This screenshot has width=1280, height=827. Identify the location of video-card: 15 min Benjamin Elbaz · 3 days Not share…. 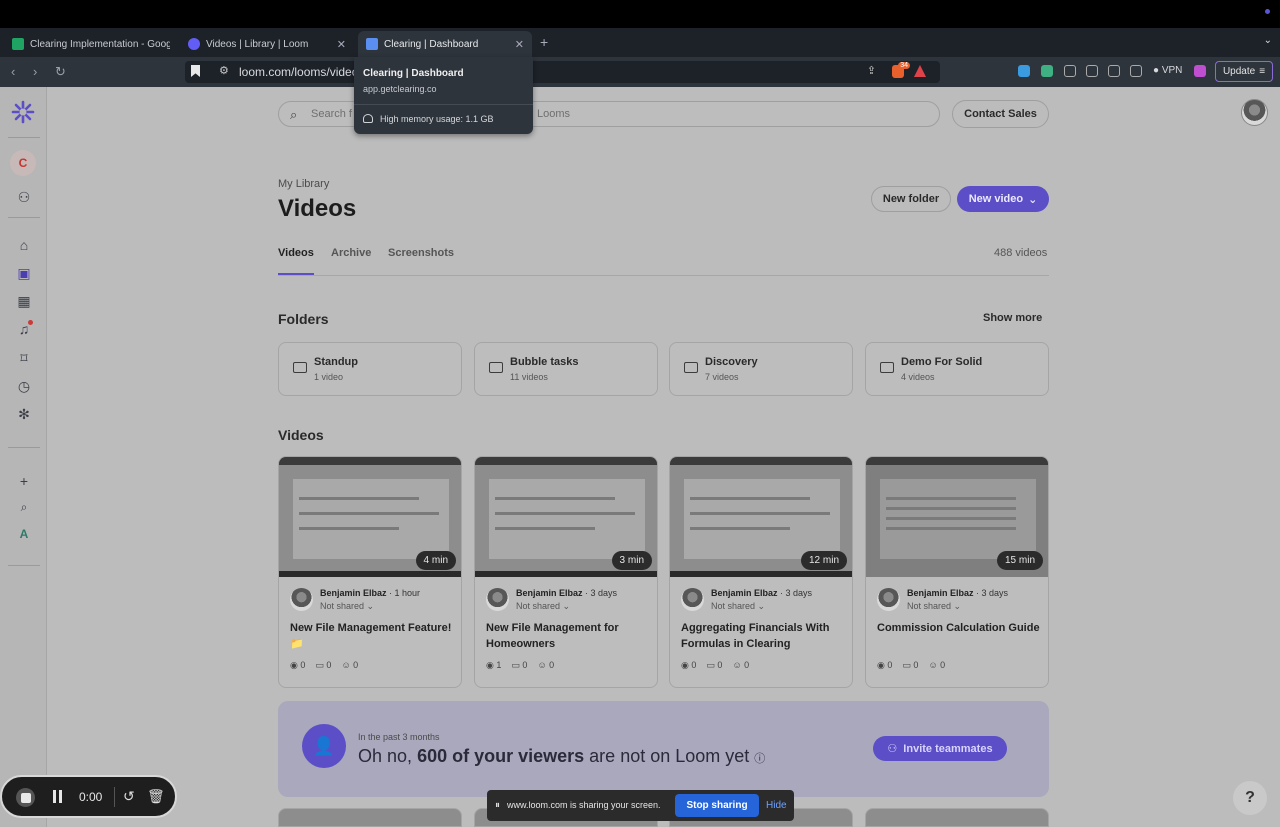
(957, 572).